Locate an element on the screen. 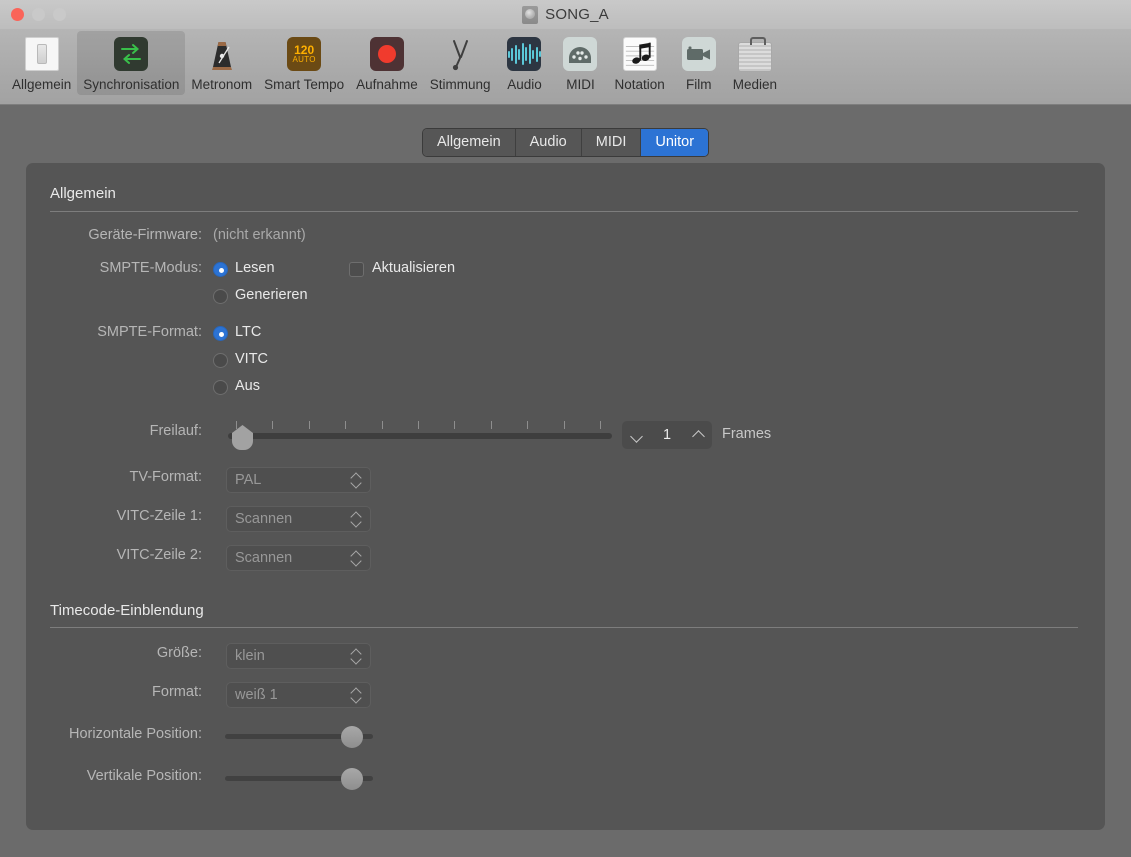 The width and height of the screenshot is (1131, 857). toolbar-item-aufnahme: Aufnahme is located at coordinates (387, 63).